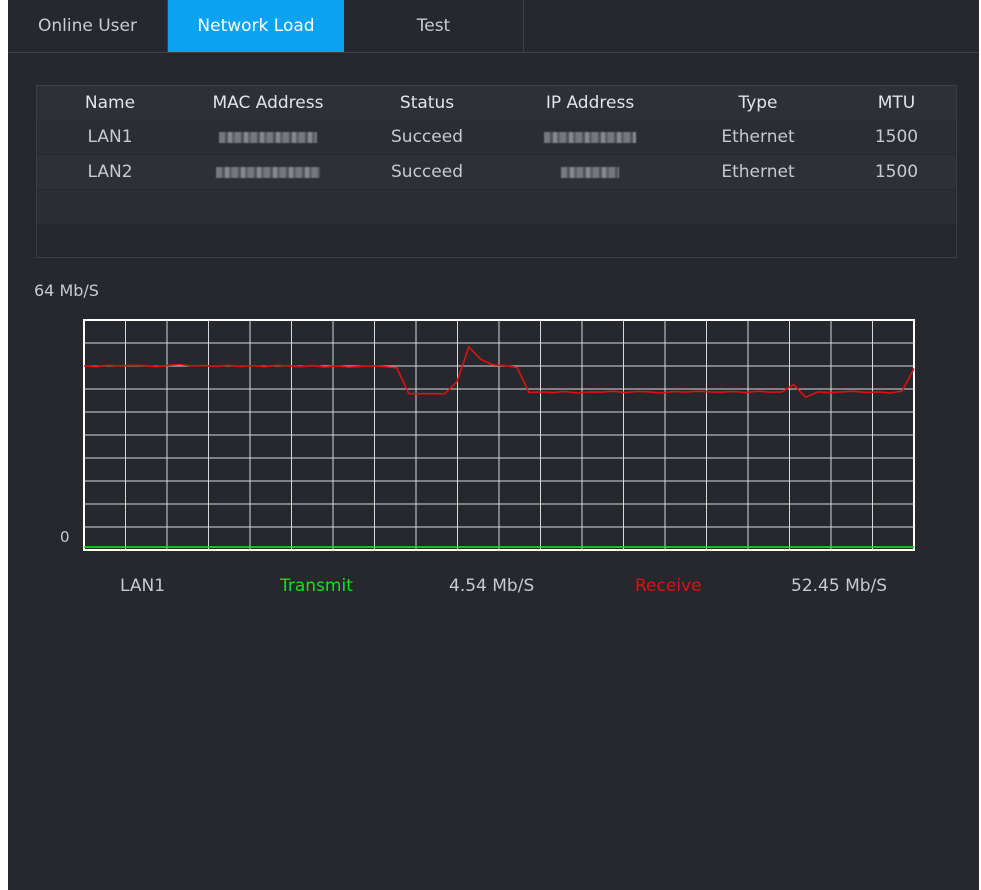 Image resolution: width=981 pixels, height=890 pixels. What do you see at coordinates (316, 586) in the screenshot?
I see `legend-transmit-label: Transmit` at bounding box center [316, 586].